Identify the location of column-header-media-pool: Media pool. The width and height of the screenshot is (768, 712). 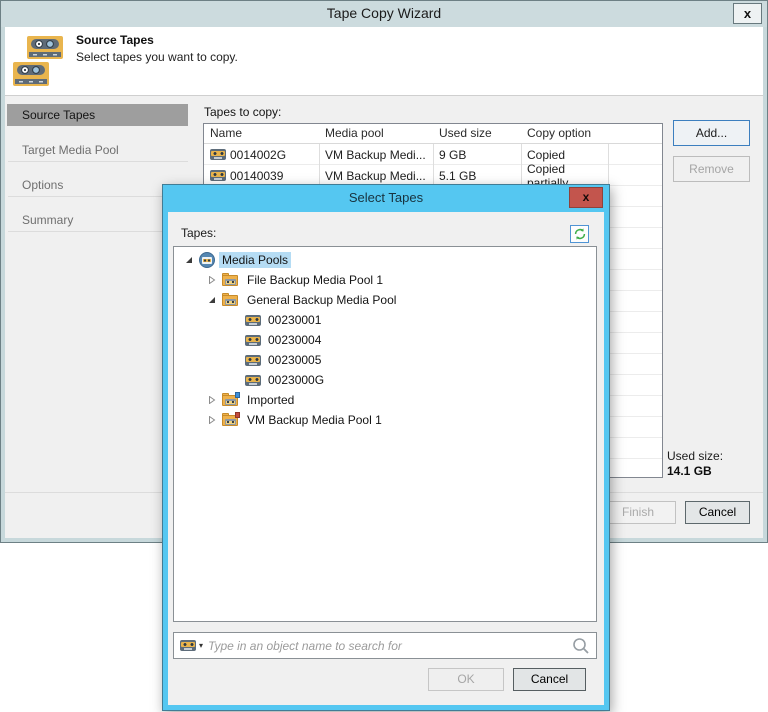
(376, 133).